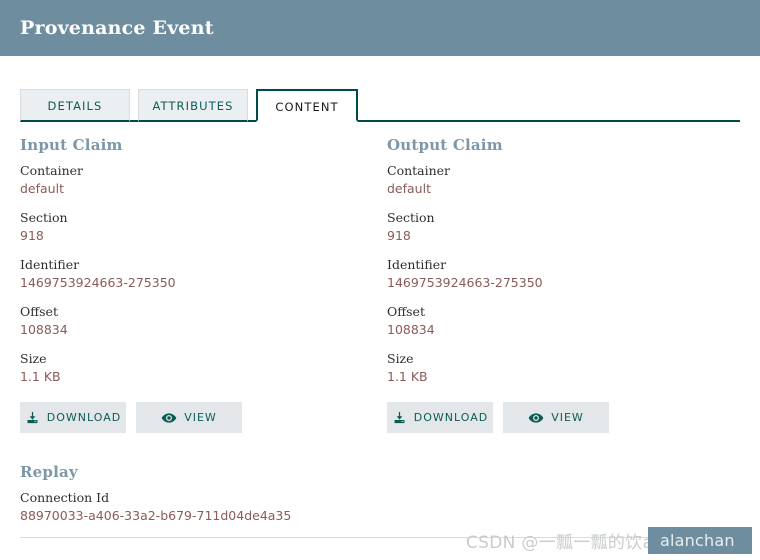 The image size is (760, 560). I want to click on input-download-button: DOWNLOAD, so click(73, 417).